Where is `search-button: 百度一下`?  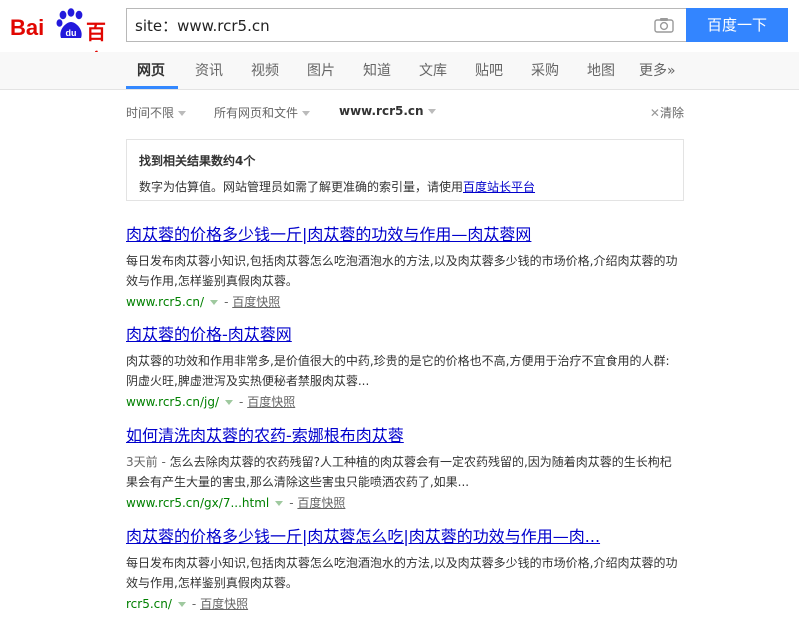 search-button: 百度一下 is located at coordinates (737, 25).